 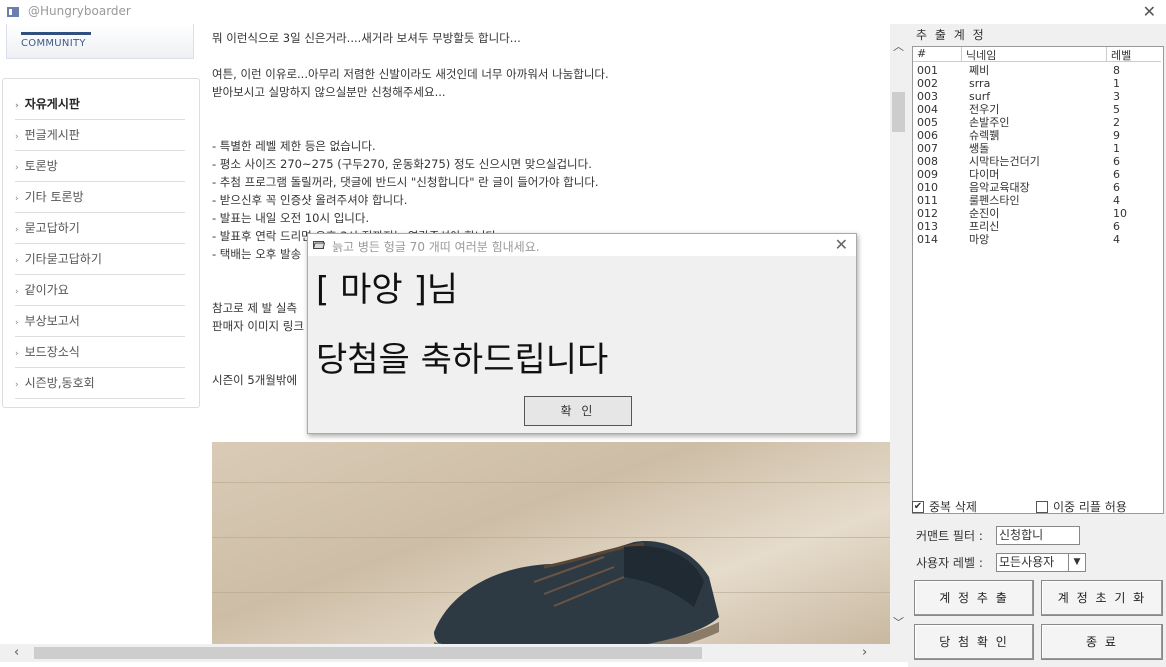 I want to click on scroll-right-icon: ›, so click(x=864, y=652).